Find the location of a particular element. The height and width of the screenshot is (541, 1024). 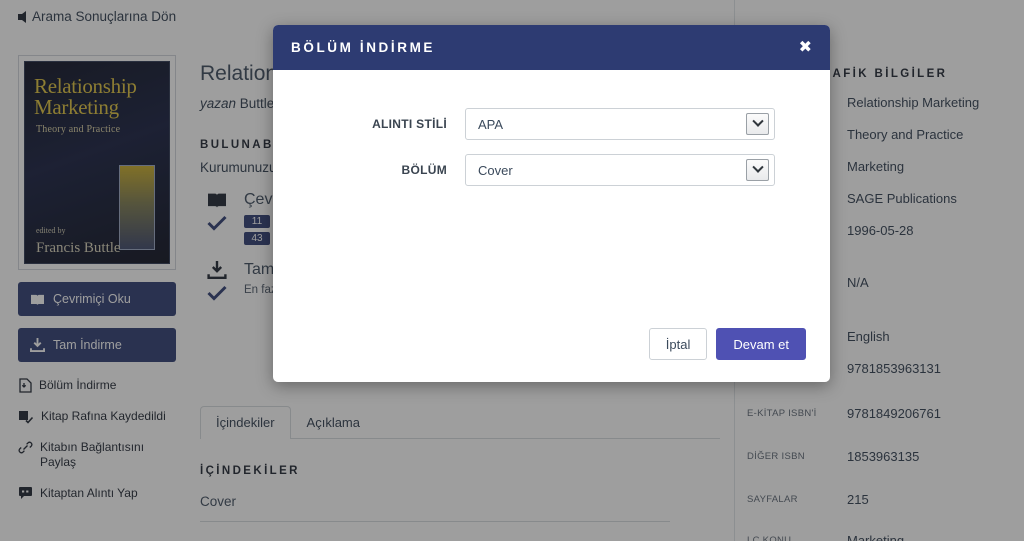

citation-style-select: APA is located at coordinates (620, 124).